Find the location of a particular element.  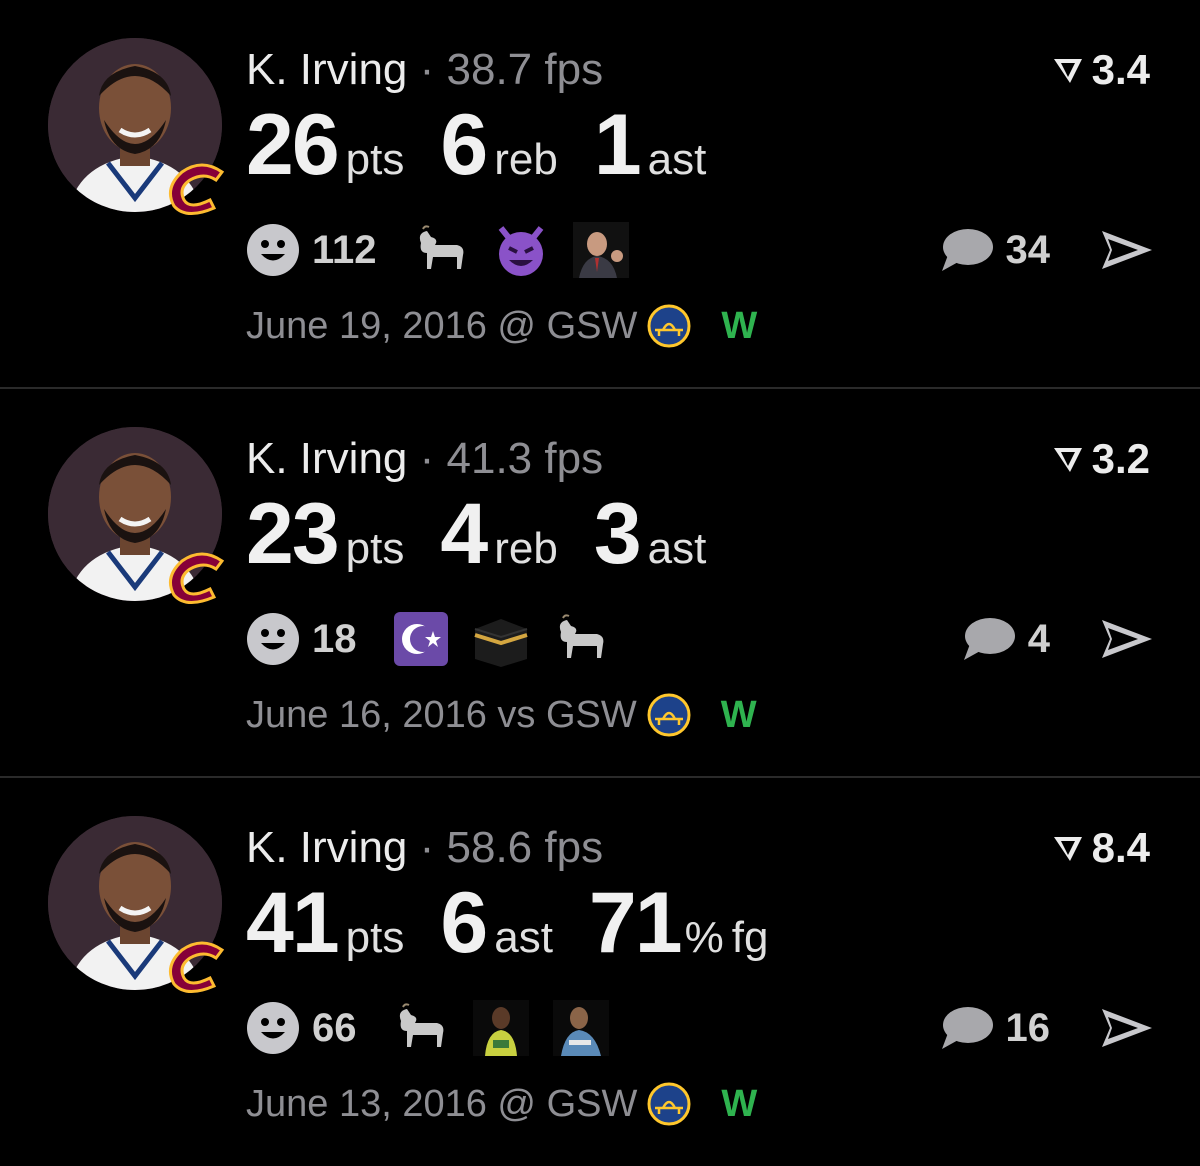

post-header: K. Irving · 38.7 fps is located at coordinates (424, 70).